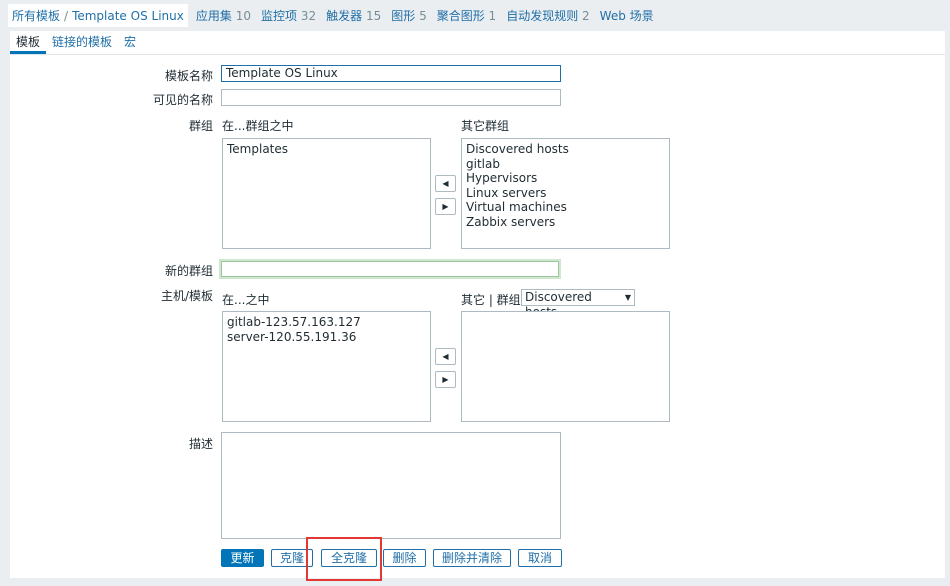 This screenshot has width=950, height=586. Describe the element at coordinates (391, 73) in the screenshot. I see `template-name-input: Template OS Linux` at that location.